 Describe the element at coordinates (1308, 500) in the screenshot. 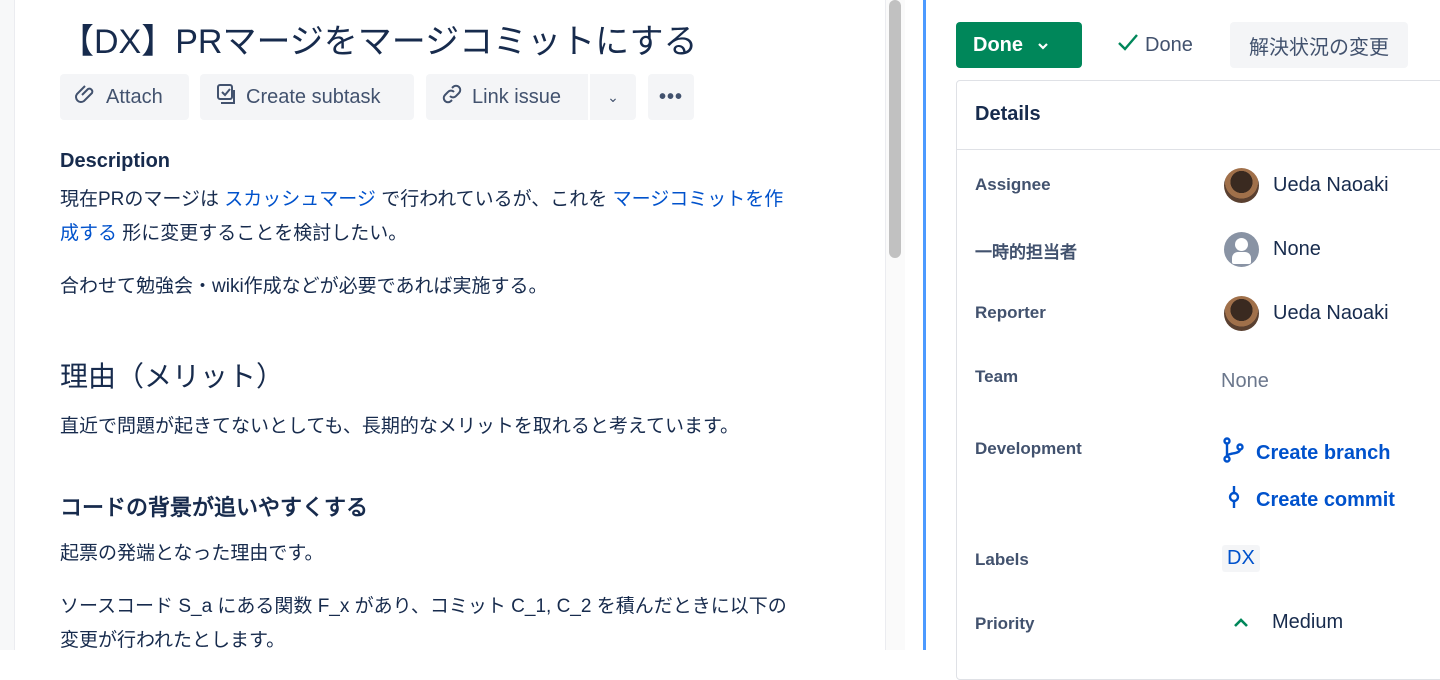

I see `create-commit-link: Create commit` at that location.